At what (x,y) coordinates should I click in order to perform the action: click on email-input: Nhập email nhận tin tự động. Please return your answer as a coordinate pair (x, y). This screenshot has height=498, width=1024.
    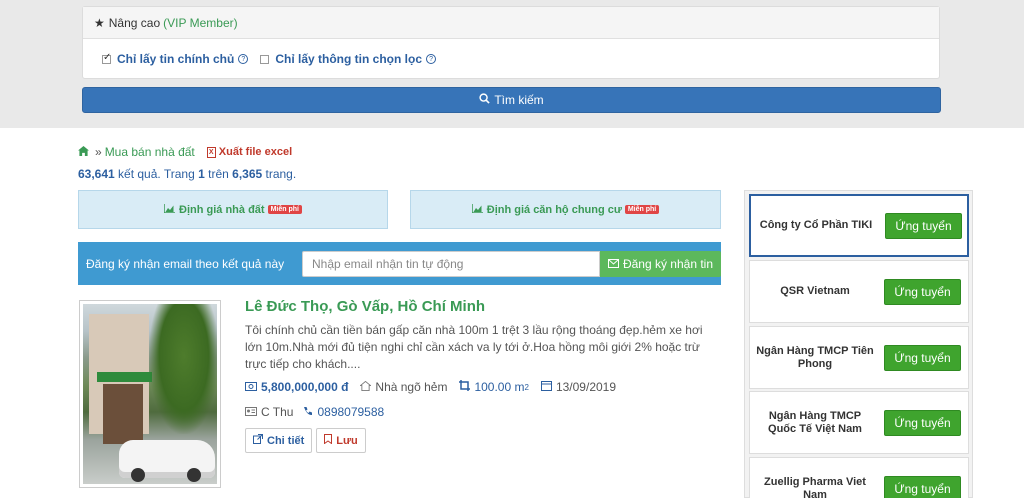
    Looking at the image, I should click on (450, 263).